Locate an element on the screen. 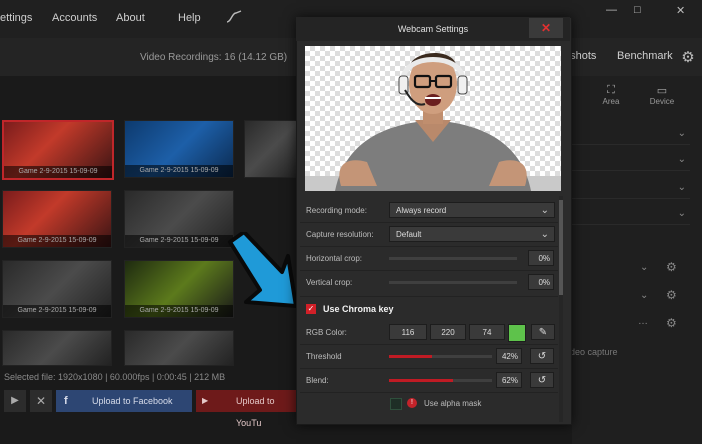 Image resolution: width=702 pixels, height=444 pixels. eyedropper-button: ✎ is located at coordinates (543, 332).